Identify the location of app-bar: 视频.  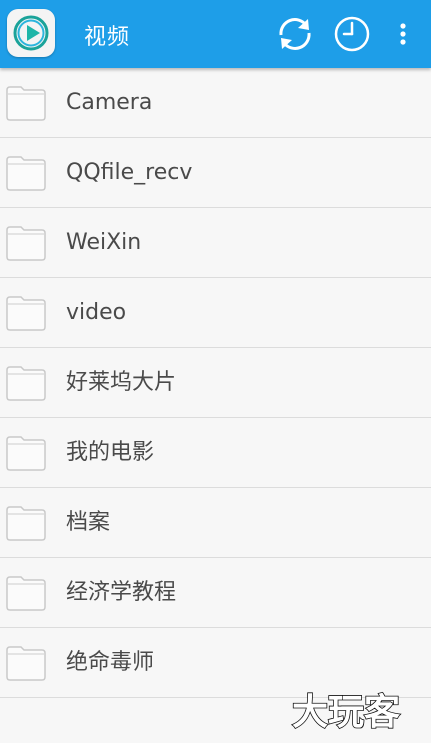
(215, 34).